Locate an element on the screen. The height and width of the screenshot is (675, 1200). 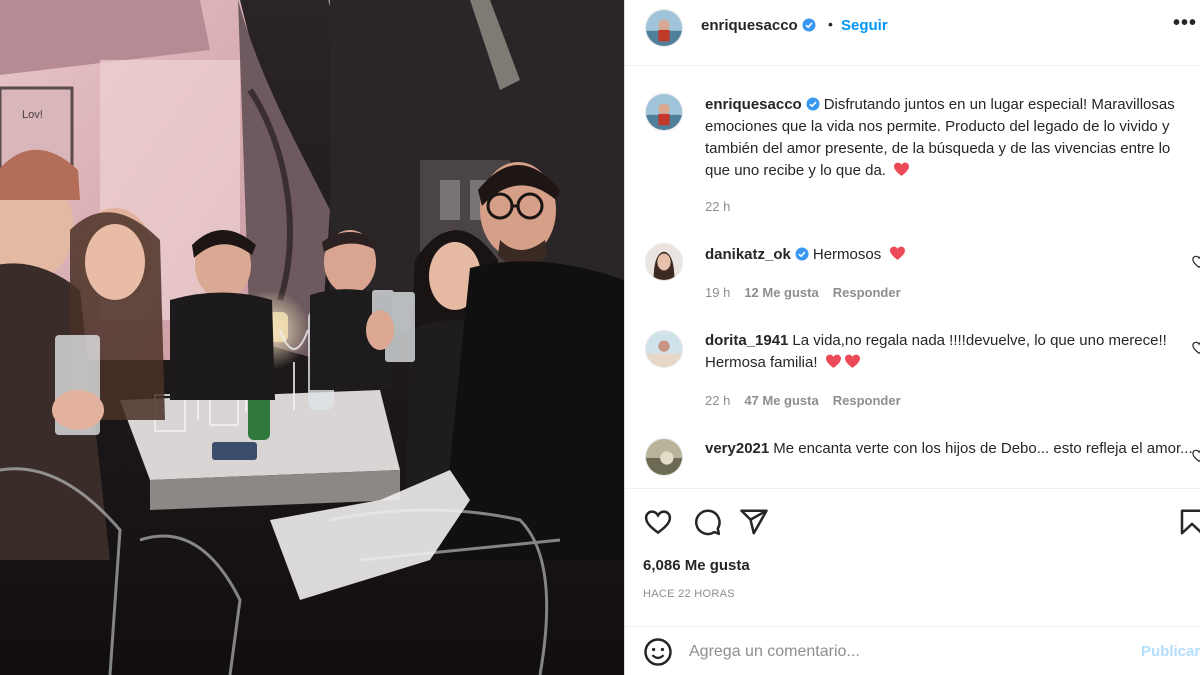
photo-sign-text: Lov! is located at coordinates (32, 115).